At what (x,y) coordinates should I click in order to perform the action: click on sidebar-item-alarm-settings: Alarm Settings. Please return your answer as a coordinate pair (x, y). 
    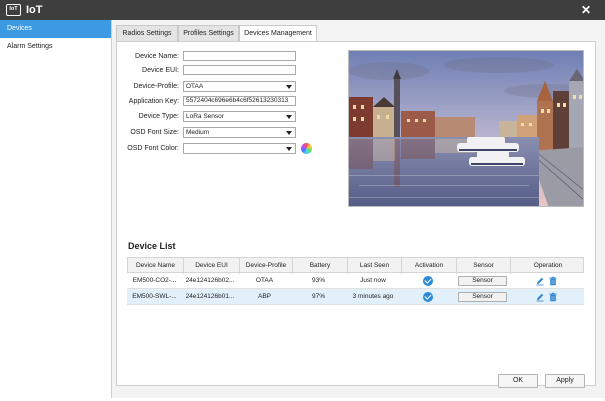
    Looking at the image, I should click on (55, 47).